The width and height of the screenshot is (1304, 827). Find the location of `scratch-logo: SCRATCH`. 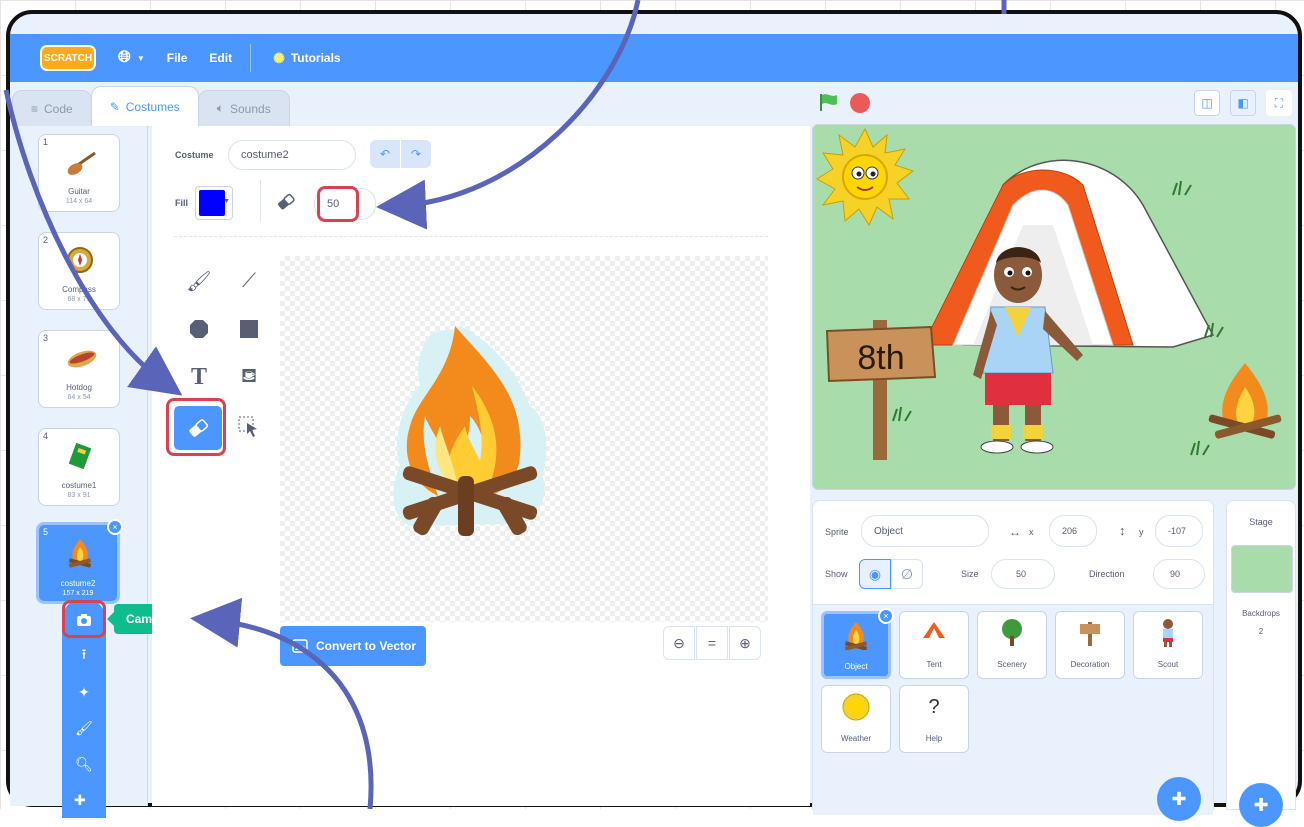

scratch-logo: SCRATCH is located at coordinates (68, 58).